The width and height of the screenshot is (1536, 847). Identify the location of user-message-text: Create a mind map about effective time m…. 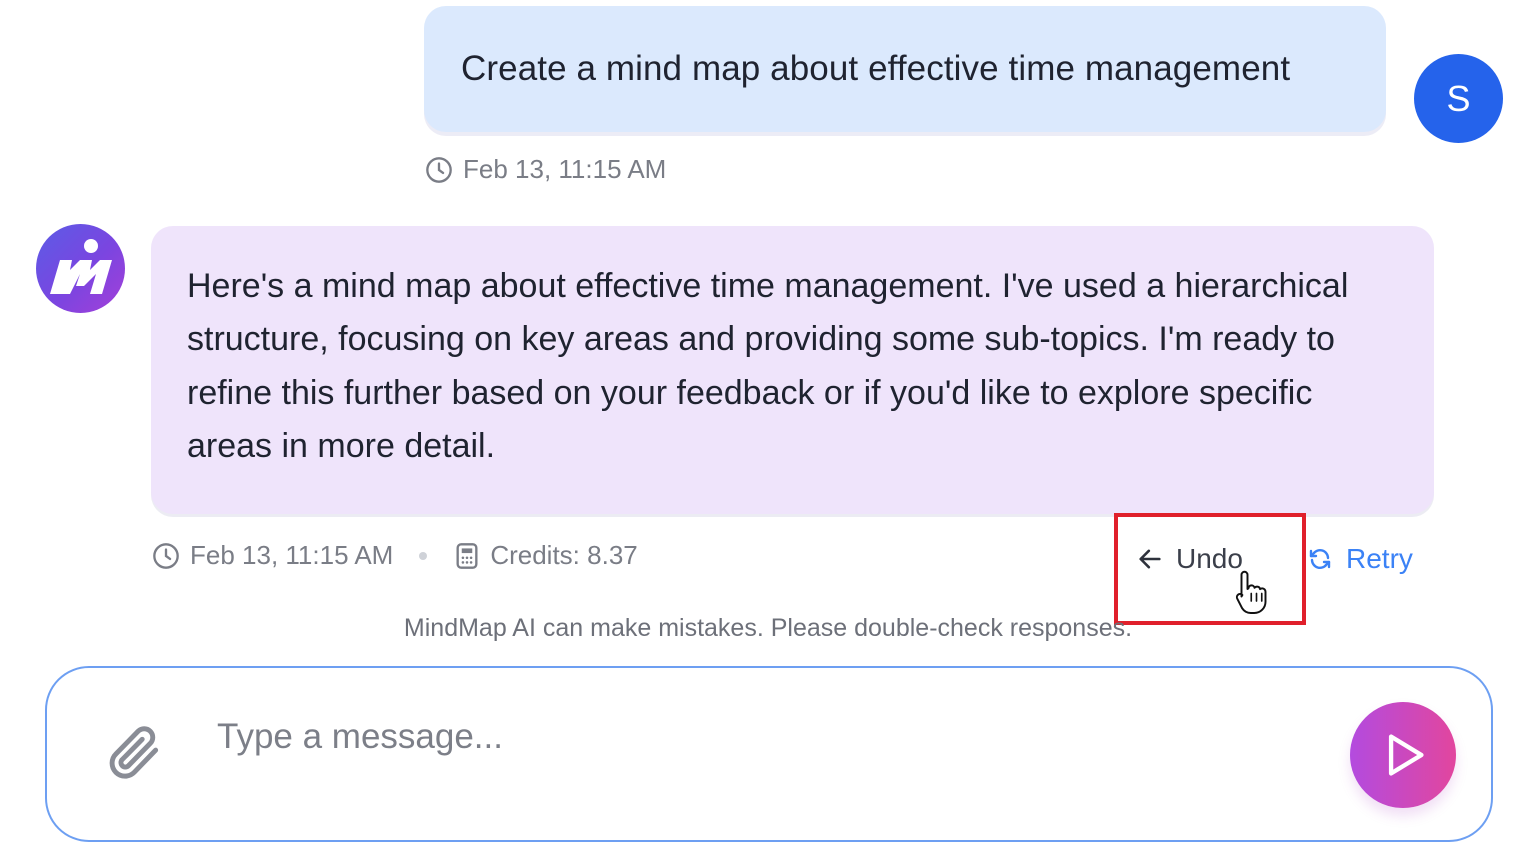
(876, 68).